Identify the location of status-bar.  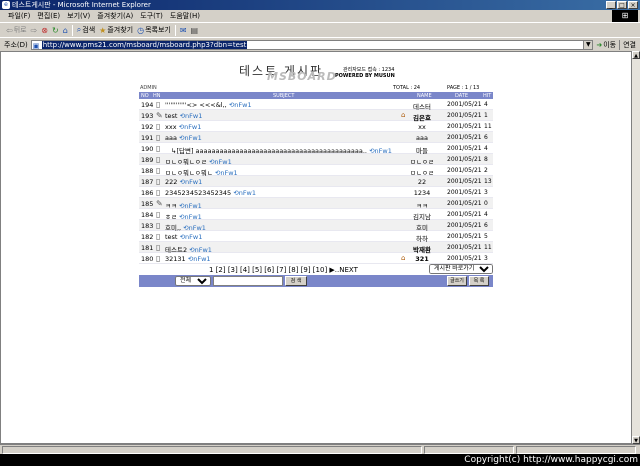
(320, 449).